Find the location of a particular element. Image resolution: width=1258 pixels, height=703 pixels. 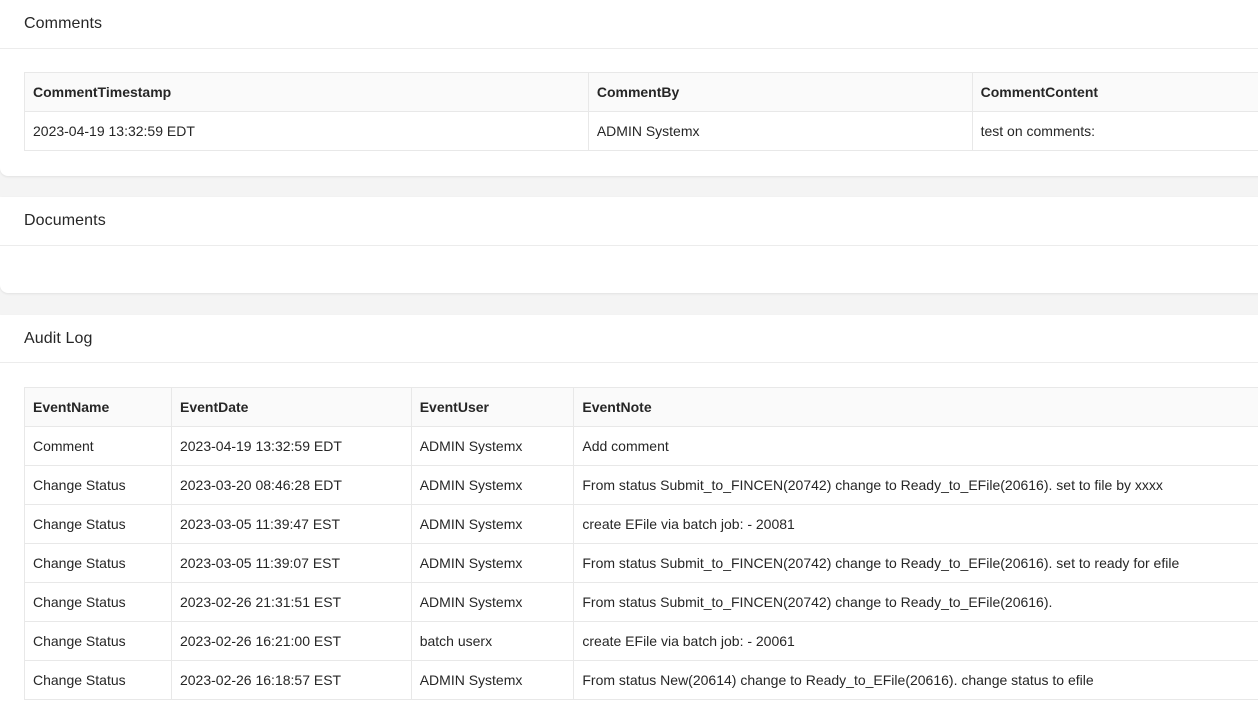

audit-log-header-row: EventName EventDate EventUser EventNote is located at coordinates (641, 407).